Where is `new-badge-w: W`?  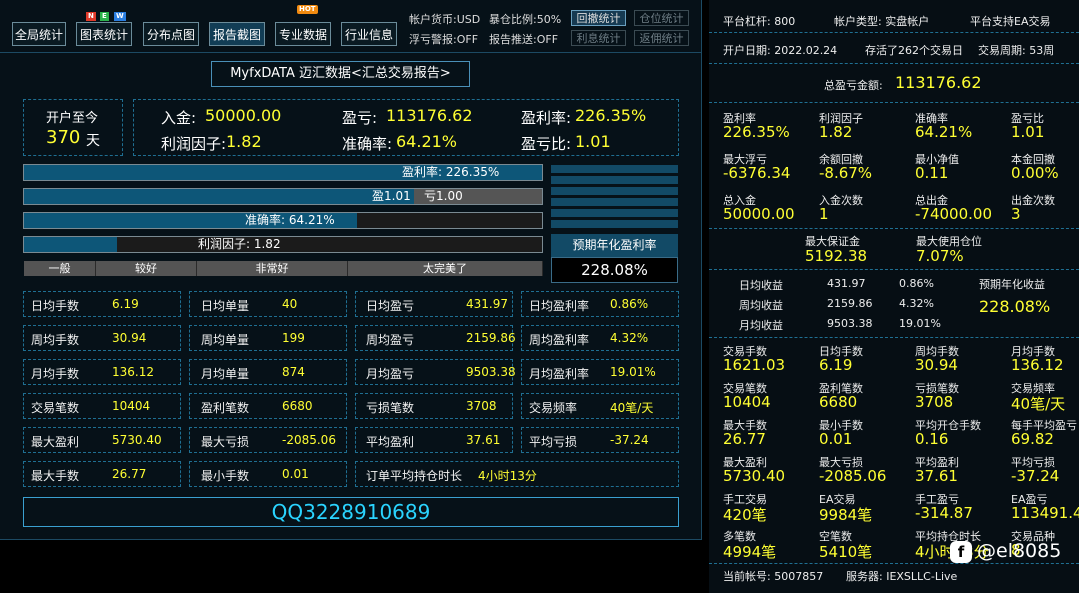
new-badge-w: W is located at coordinates (120, 16).